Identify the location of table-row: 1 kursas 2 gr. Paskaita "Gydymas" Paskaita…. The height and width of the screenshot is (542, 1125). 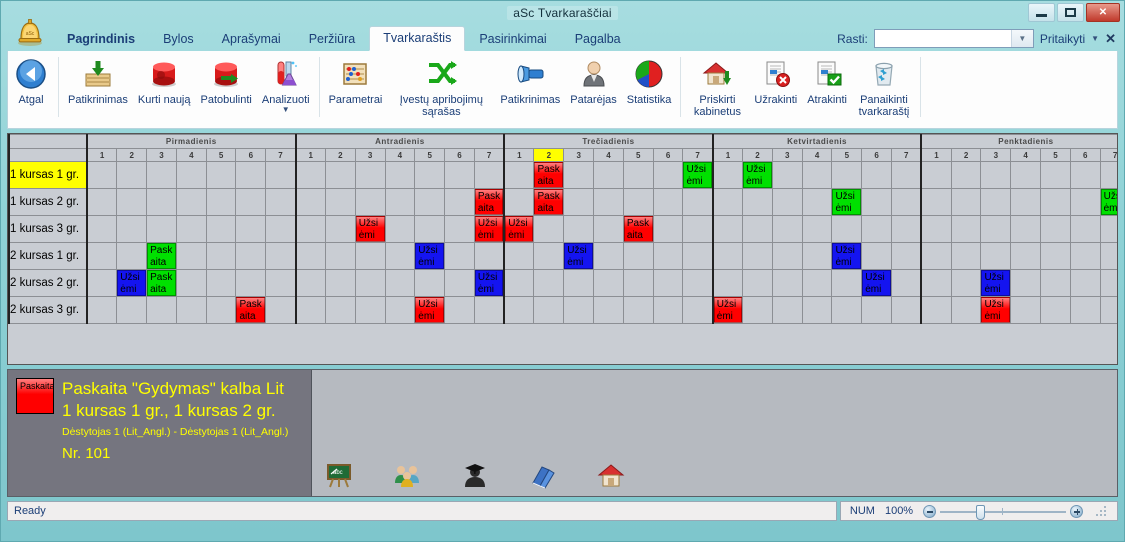
(562, 202).